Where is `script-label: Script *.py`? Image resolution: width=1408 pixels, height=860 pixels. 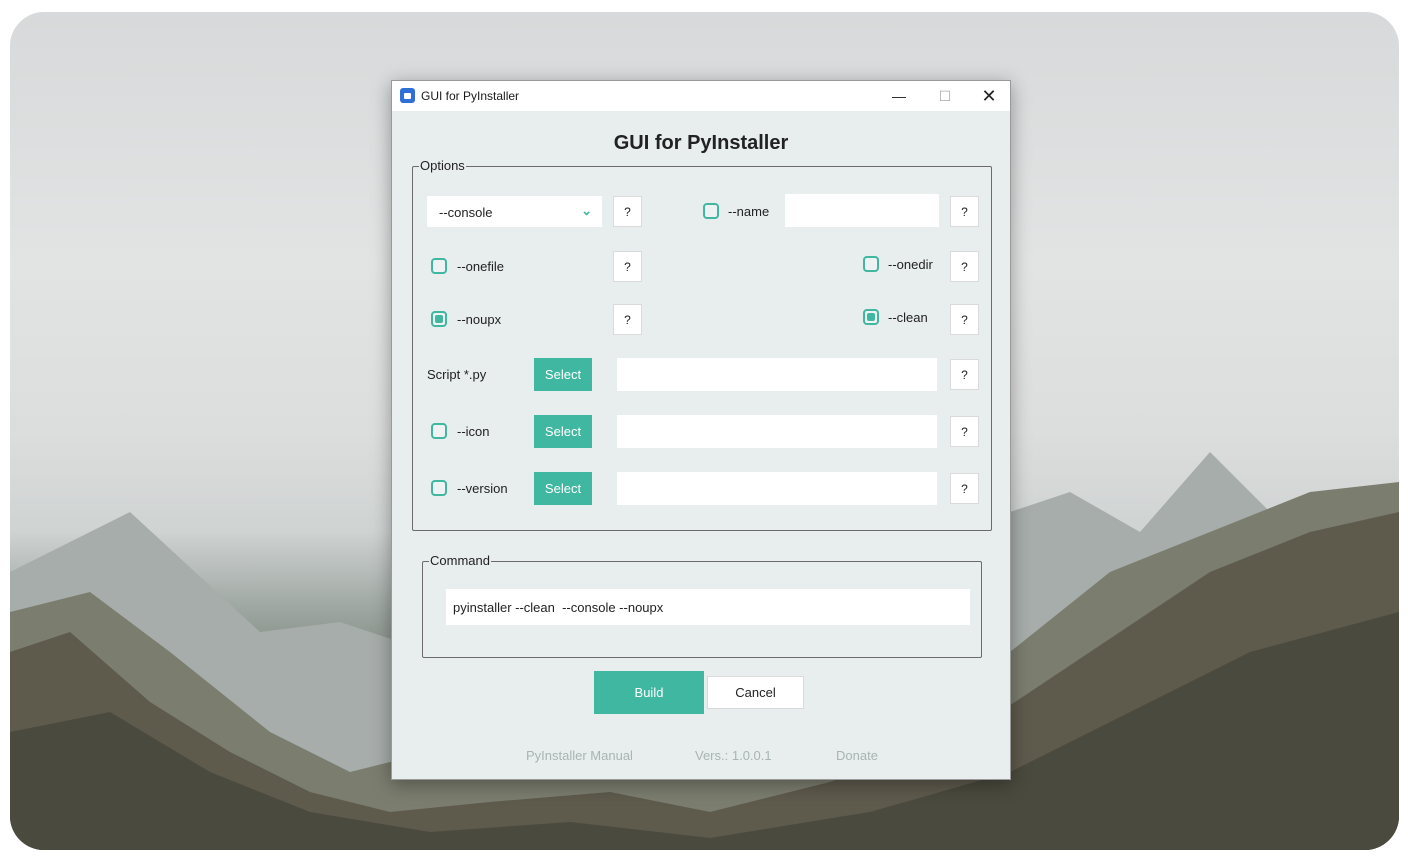 script-label: Script *.py is located at coordinates (457, 374).